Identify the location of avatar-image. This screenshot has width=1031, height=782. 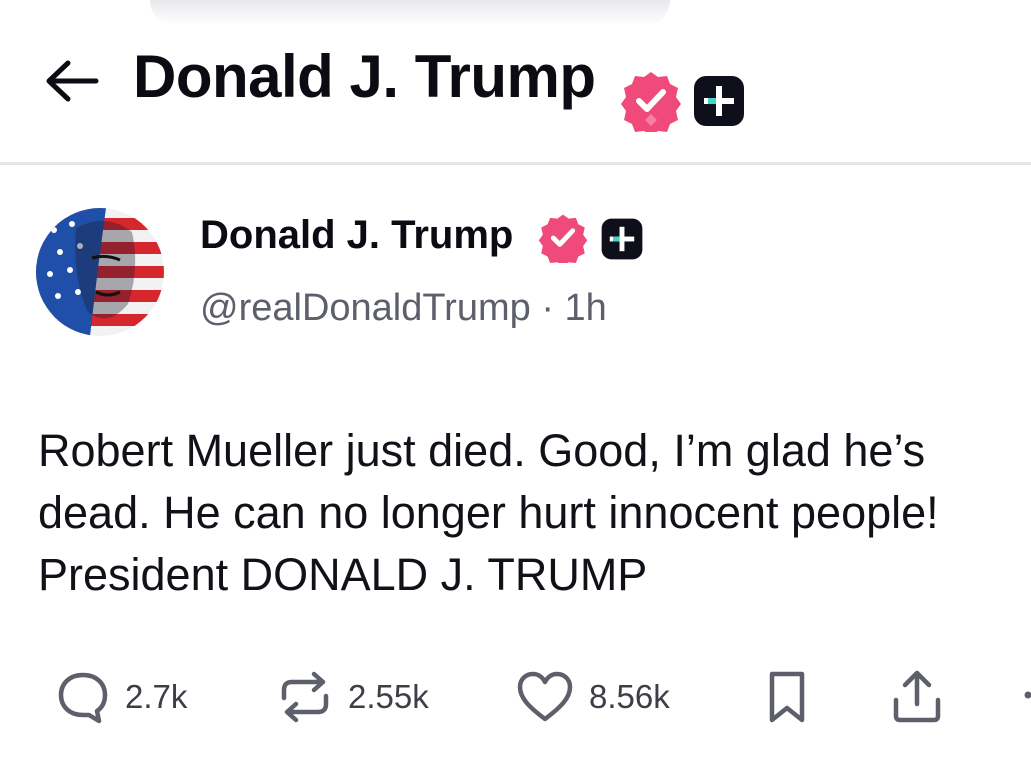
(100, 272).